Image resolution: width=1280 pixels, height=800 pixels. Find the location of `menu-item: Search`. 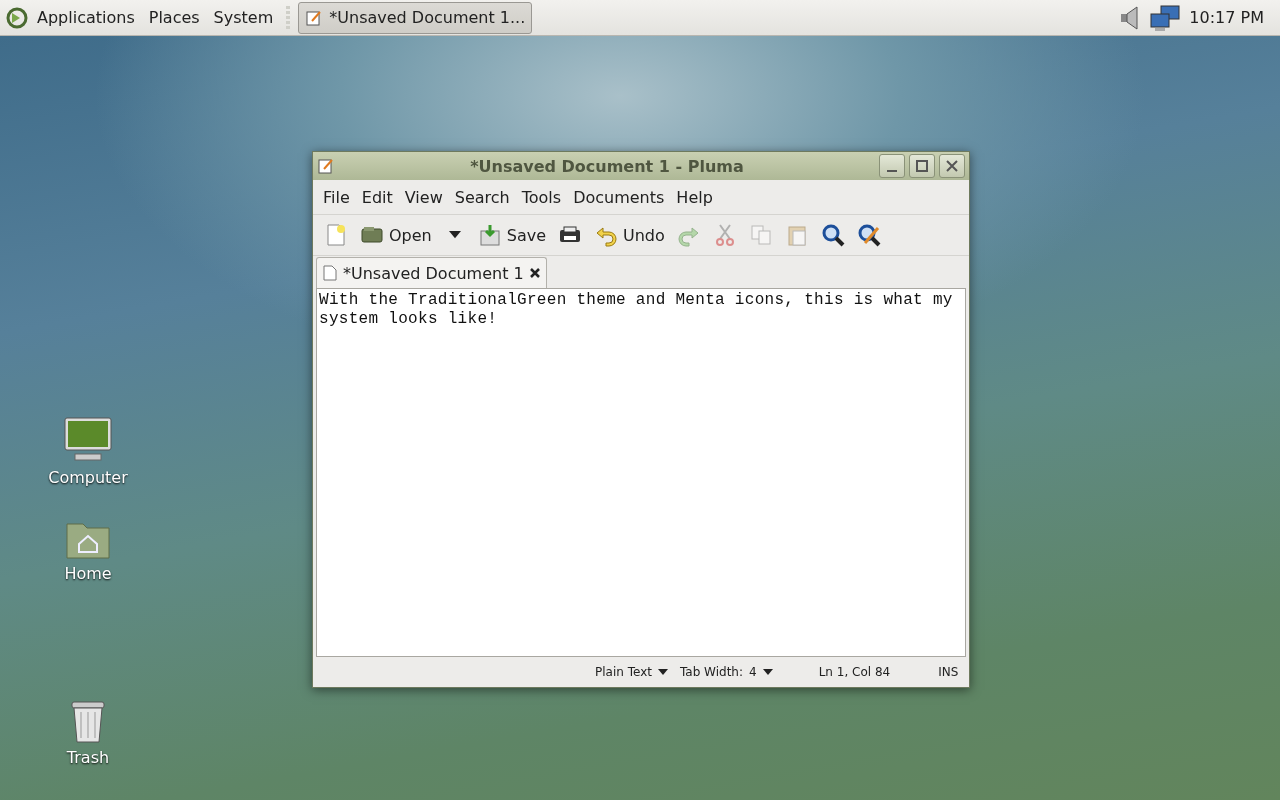

menu-item: Search is located at coordinates (482, 197).